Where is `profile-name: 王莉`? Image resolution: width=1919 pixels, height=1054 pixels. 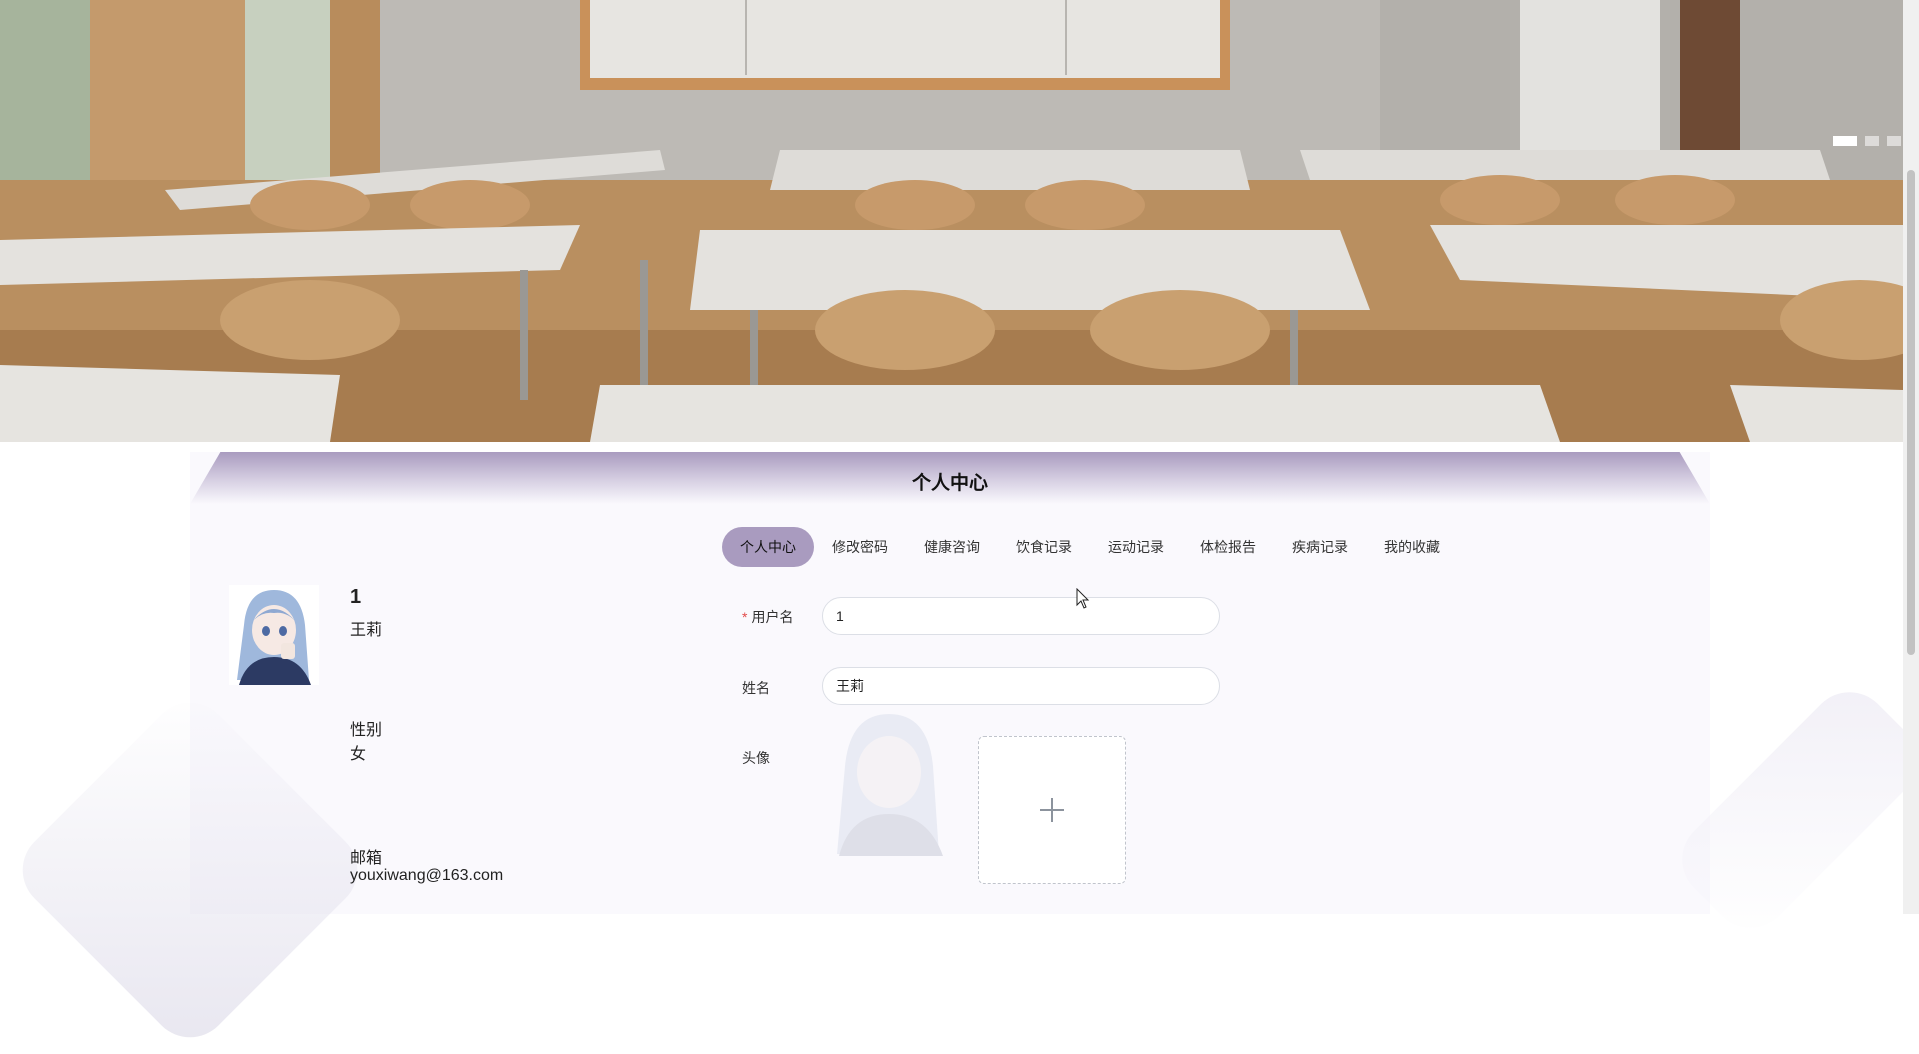
profile-name: 王莉 is located at coordinates (366, 630).